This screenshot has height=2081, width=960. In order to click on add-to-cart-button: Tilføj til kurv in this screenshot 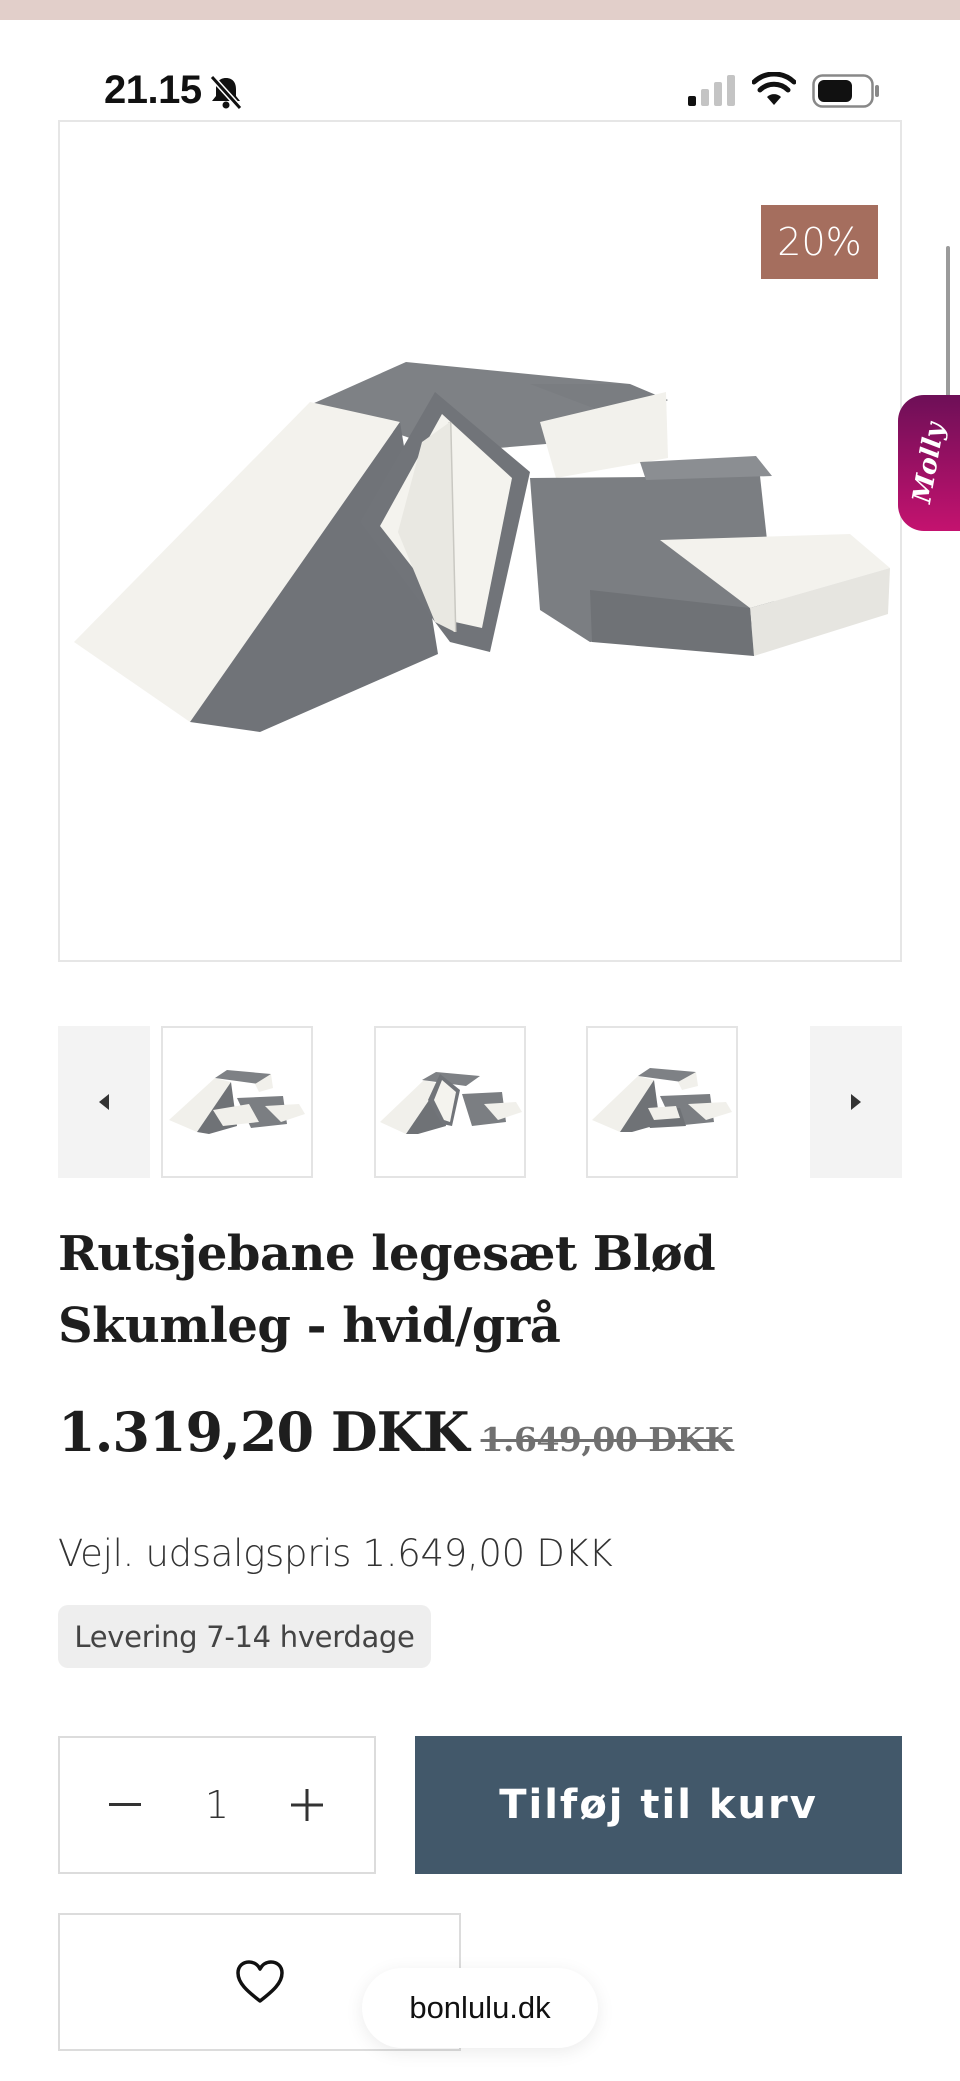, I will do `click(658, 1805)`.